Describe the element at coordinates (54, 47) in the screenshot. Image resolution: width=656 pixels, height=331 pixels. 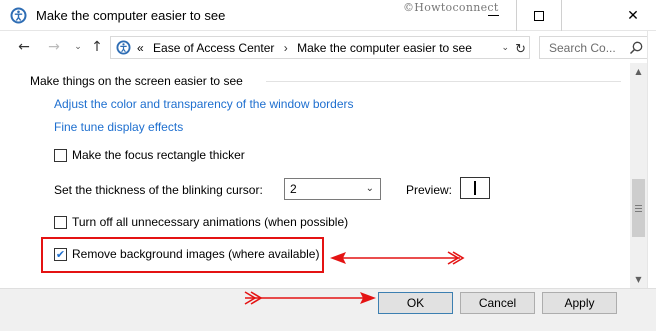
I see `forward-arrow-icon: →` at that location.